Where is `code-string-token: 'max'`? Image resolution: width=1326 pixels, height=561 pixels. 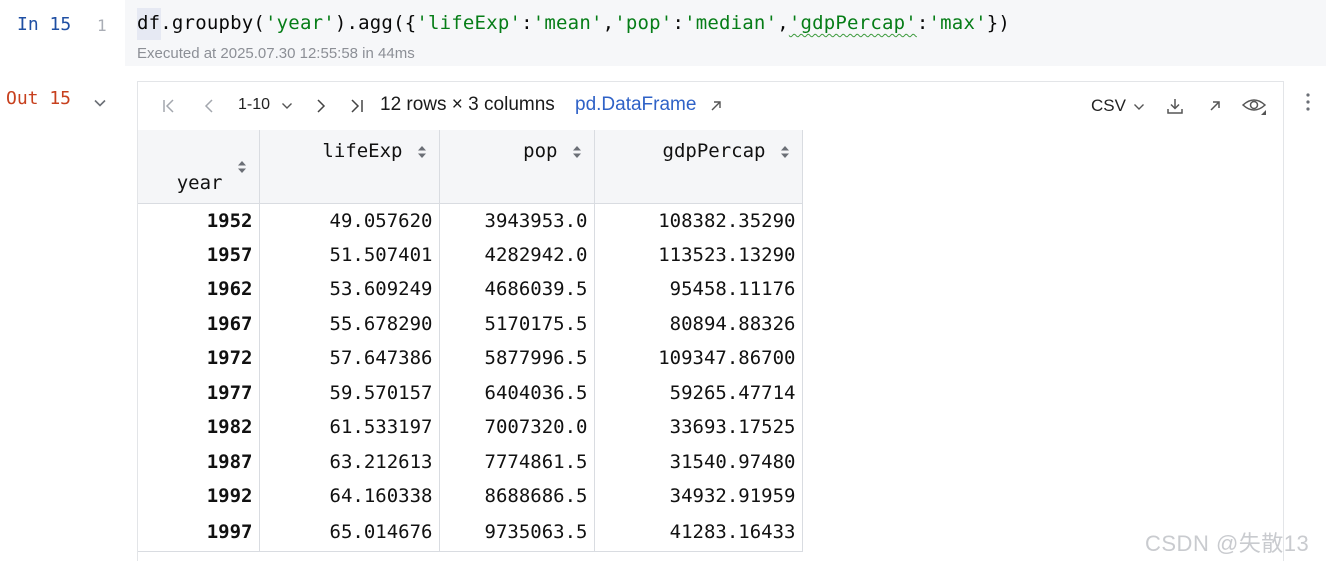 code-string-token: 'max' is located at coordinates (957, 23).